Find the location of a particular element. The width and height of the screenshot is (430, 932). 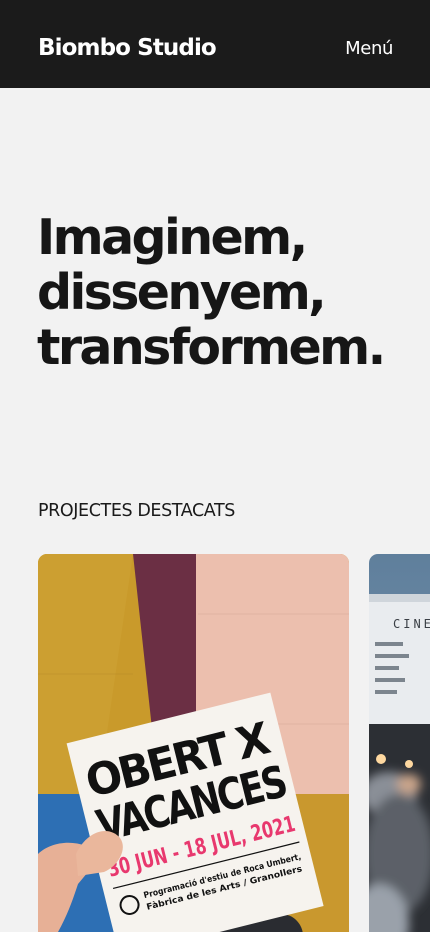

project-card-cinema: CINEMA is located at coordinates (399, 743).